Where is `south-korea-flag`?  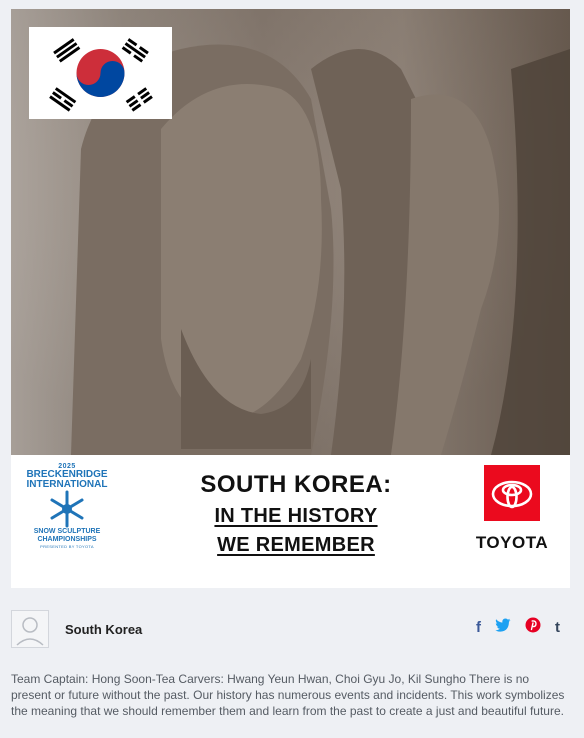
south-korea-flag is located at coordinates (100, 73).